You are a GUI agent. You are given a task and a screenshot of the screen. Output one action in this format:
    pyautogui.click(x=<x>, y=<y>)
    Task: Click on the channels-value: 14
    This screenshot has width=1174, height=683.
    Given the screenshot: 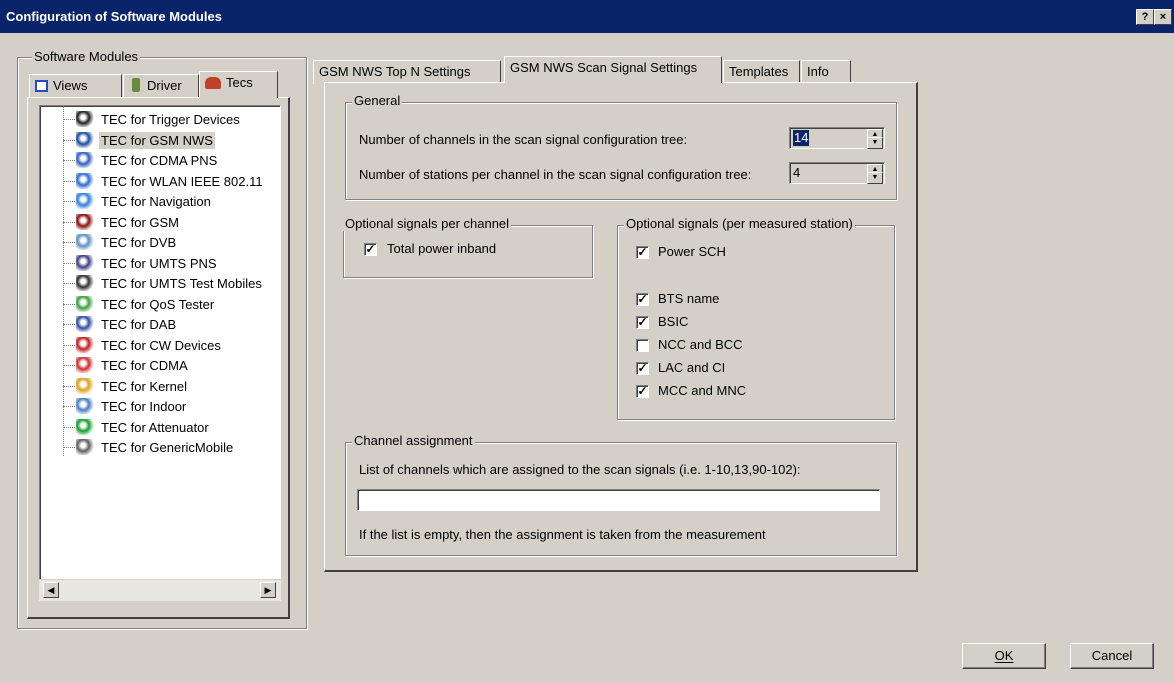 What is the action you would take?
    pyautogui.click(x=801, y=138)
    